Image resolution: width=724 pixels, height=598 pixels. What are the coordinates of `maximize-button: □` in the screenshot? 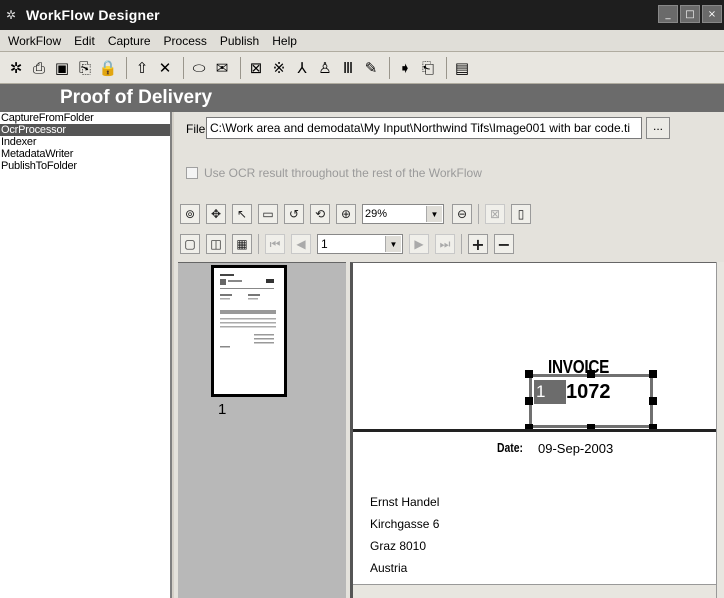 It's located at (690, 14).